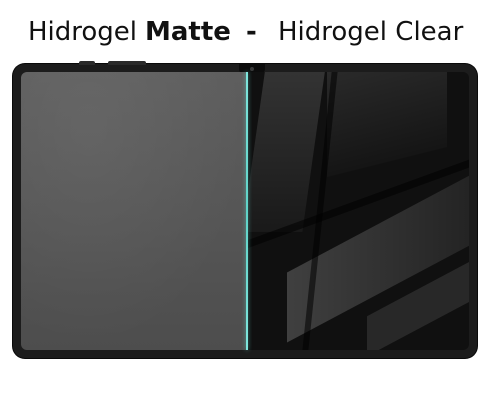 The image size is (500, 400). I want to click on film-divider-line, so click(247, 211).